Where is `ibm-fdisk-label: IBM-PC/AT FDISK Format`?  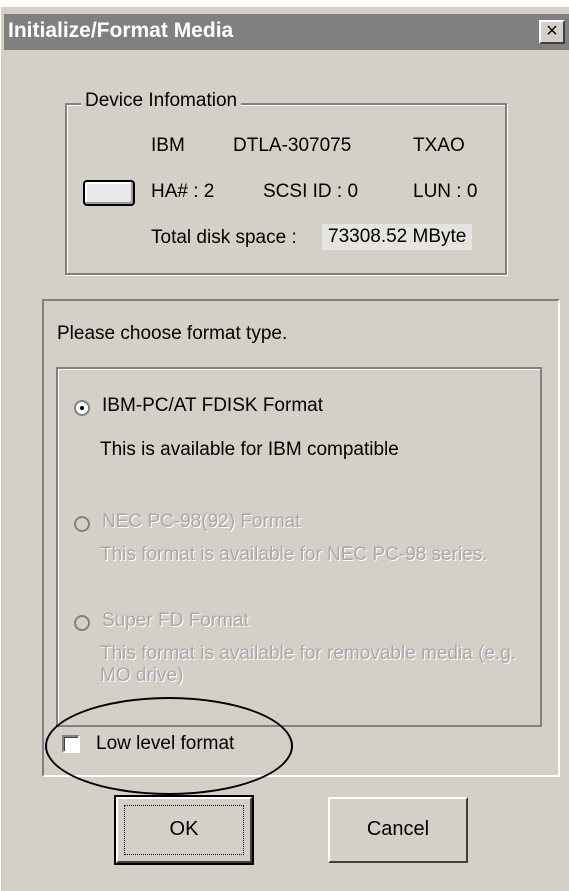 ibm-fdisk-label: IBM-PC/AT FDISK Format is located at coordinates (212, 406).